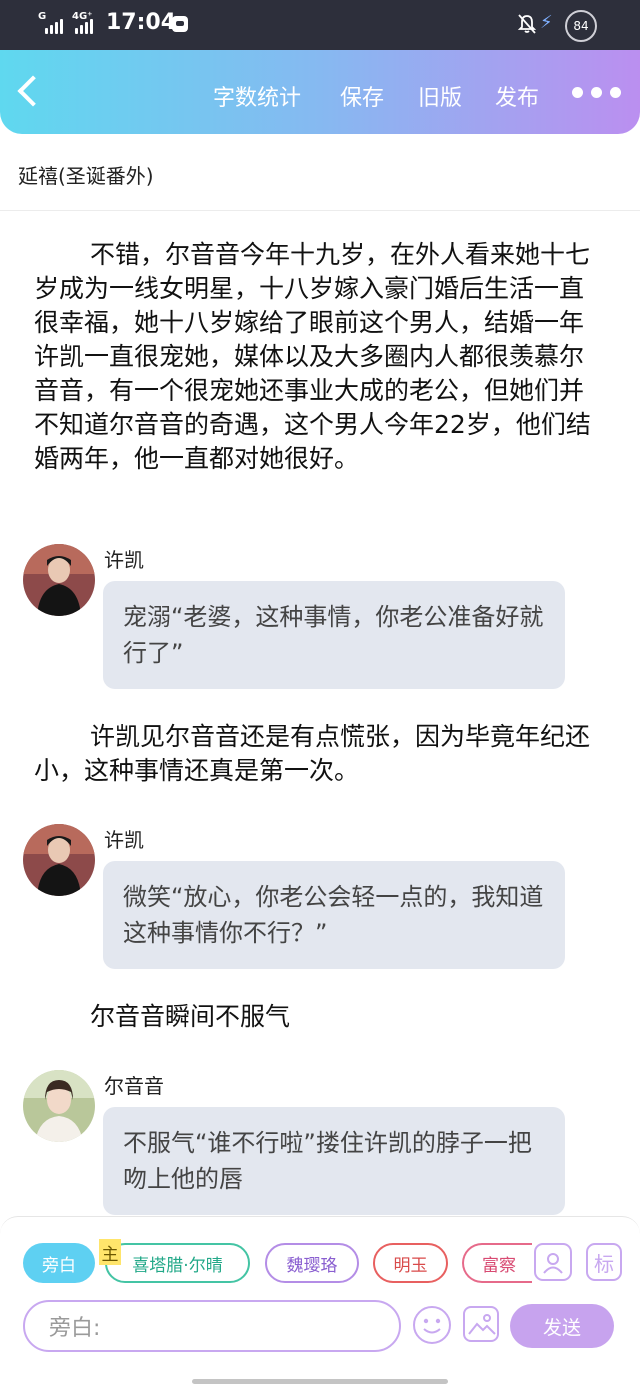  I want to click on role-chip-fucha: 富察, so click(497, 1263).